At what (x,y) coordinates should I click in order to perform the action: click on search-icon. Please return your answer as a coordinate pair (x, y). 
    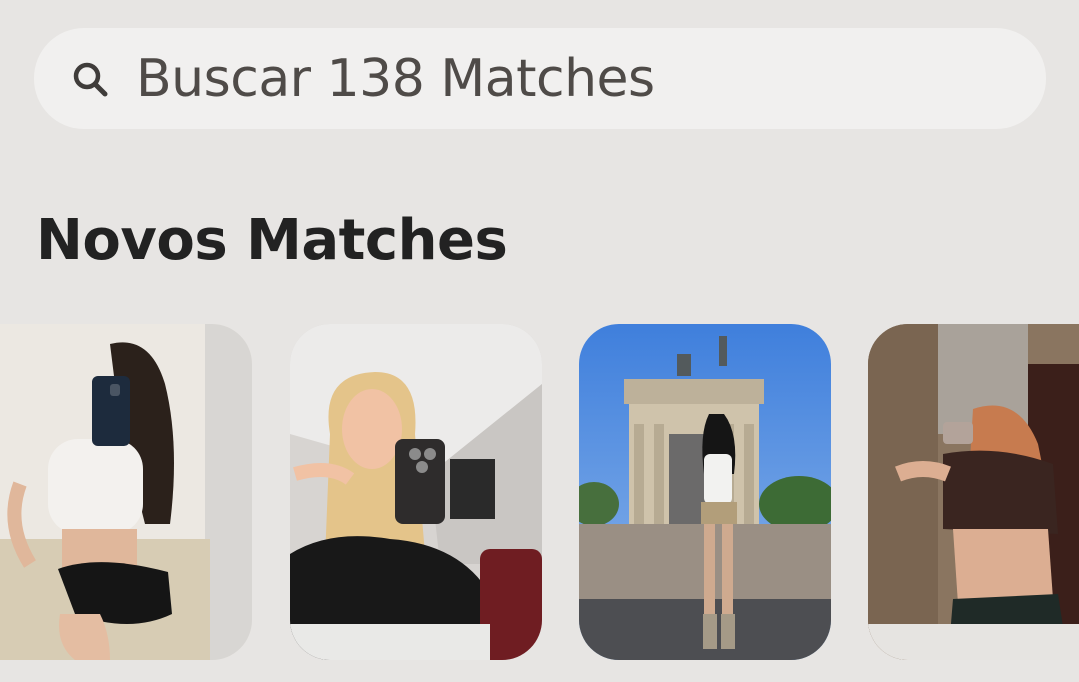
    Looking at the image, I should click on (90, 79).